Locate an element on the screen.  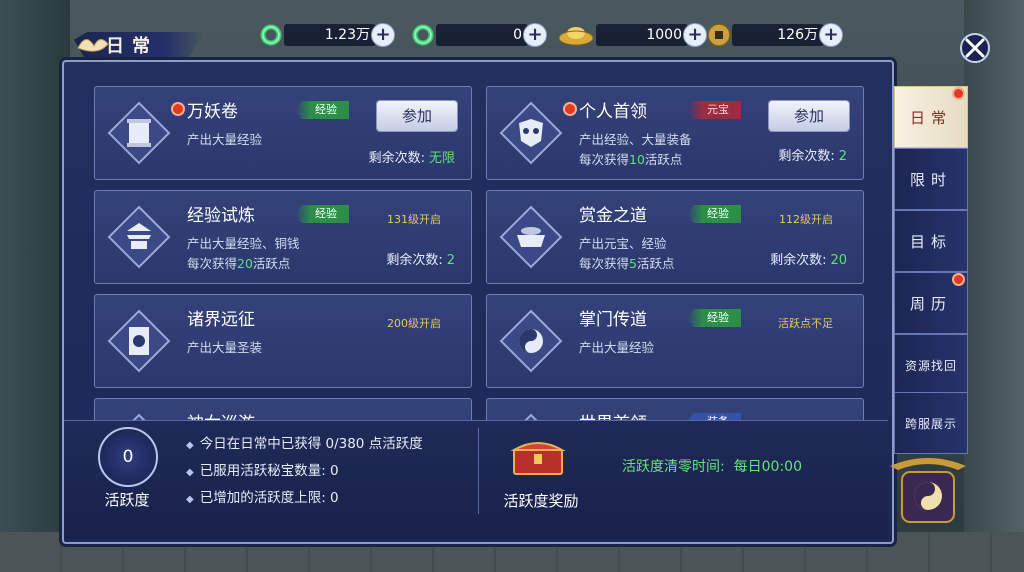
close-icon is located at coordinates (975, 48).